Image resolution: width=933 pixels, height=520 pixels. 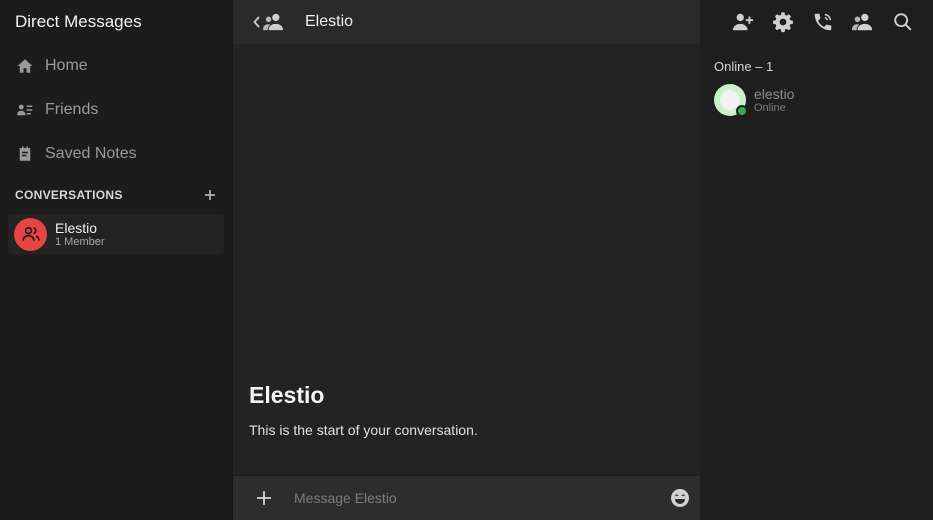 What do you see at coordinates (25, 66) in the screenshot?
I see `home-icon` at bounding box center [25, 66].